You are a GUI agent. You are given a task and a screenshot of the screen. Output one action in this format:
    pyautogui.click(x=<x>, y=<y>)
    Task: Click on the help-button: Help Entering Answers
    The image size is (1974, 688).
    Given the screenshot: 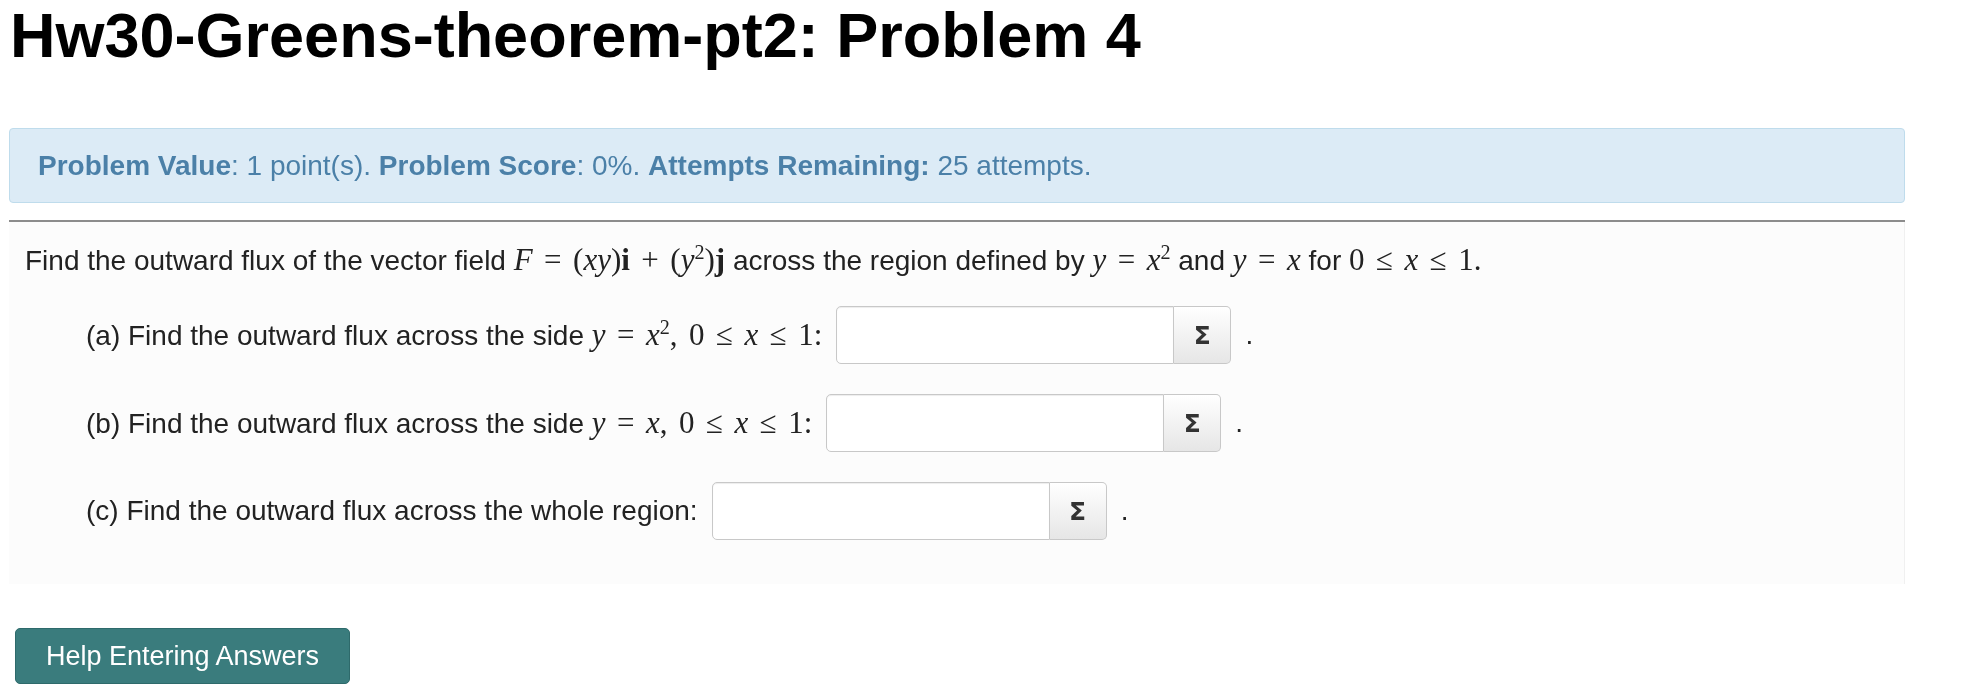 What is the action you would take?
    pyautogui.click(x=182, y=656)
    